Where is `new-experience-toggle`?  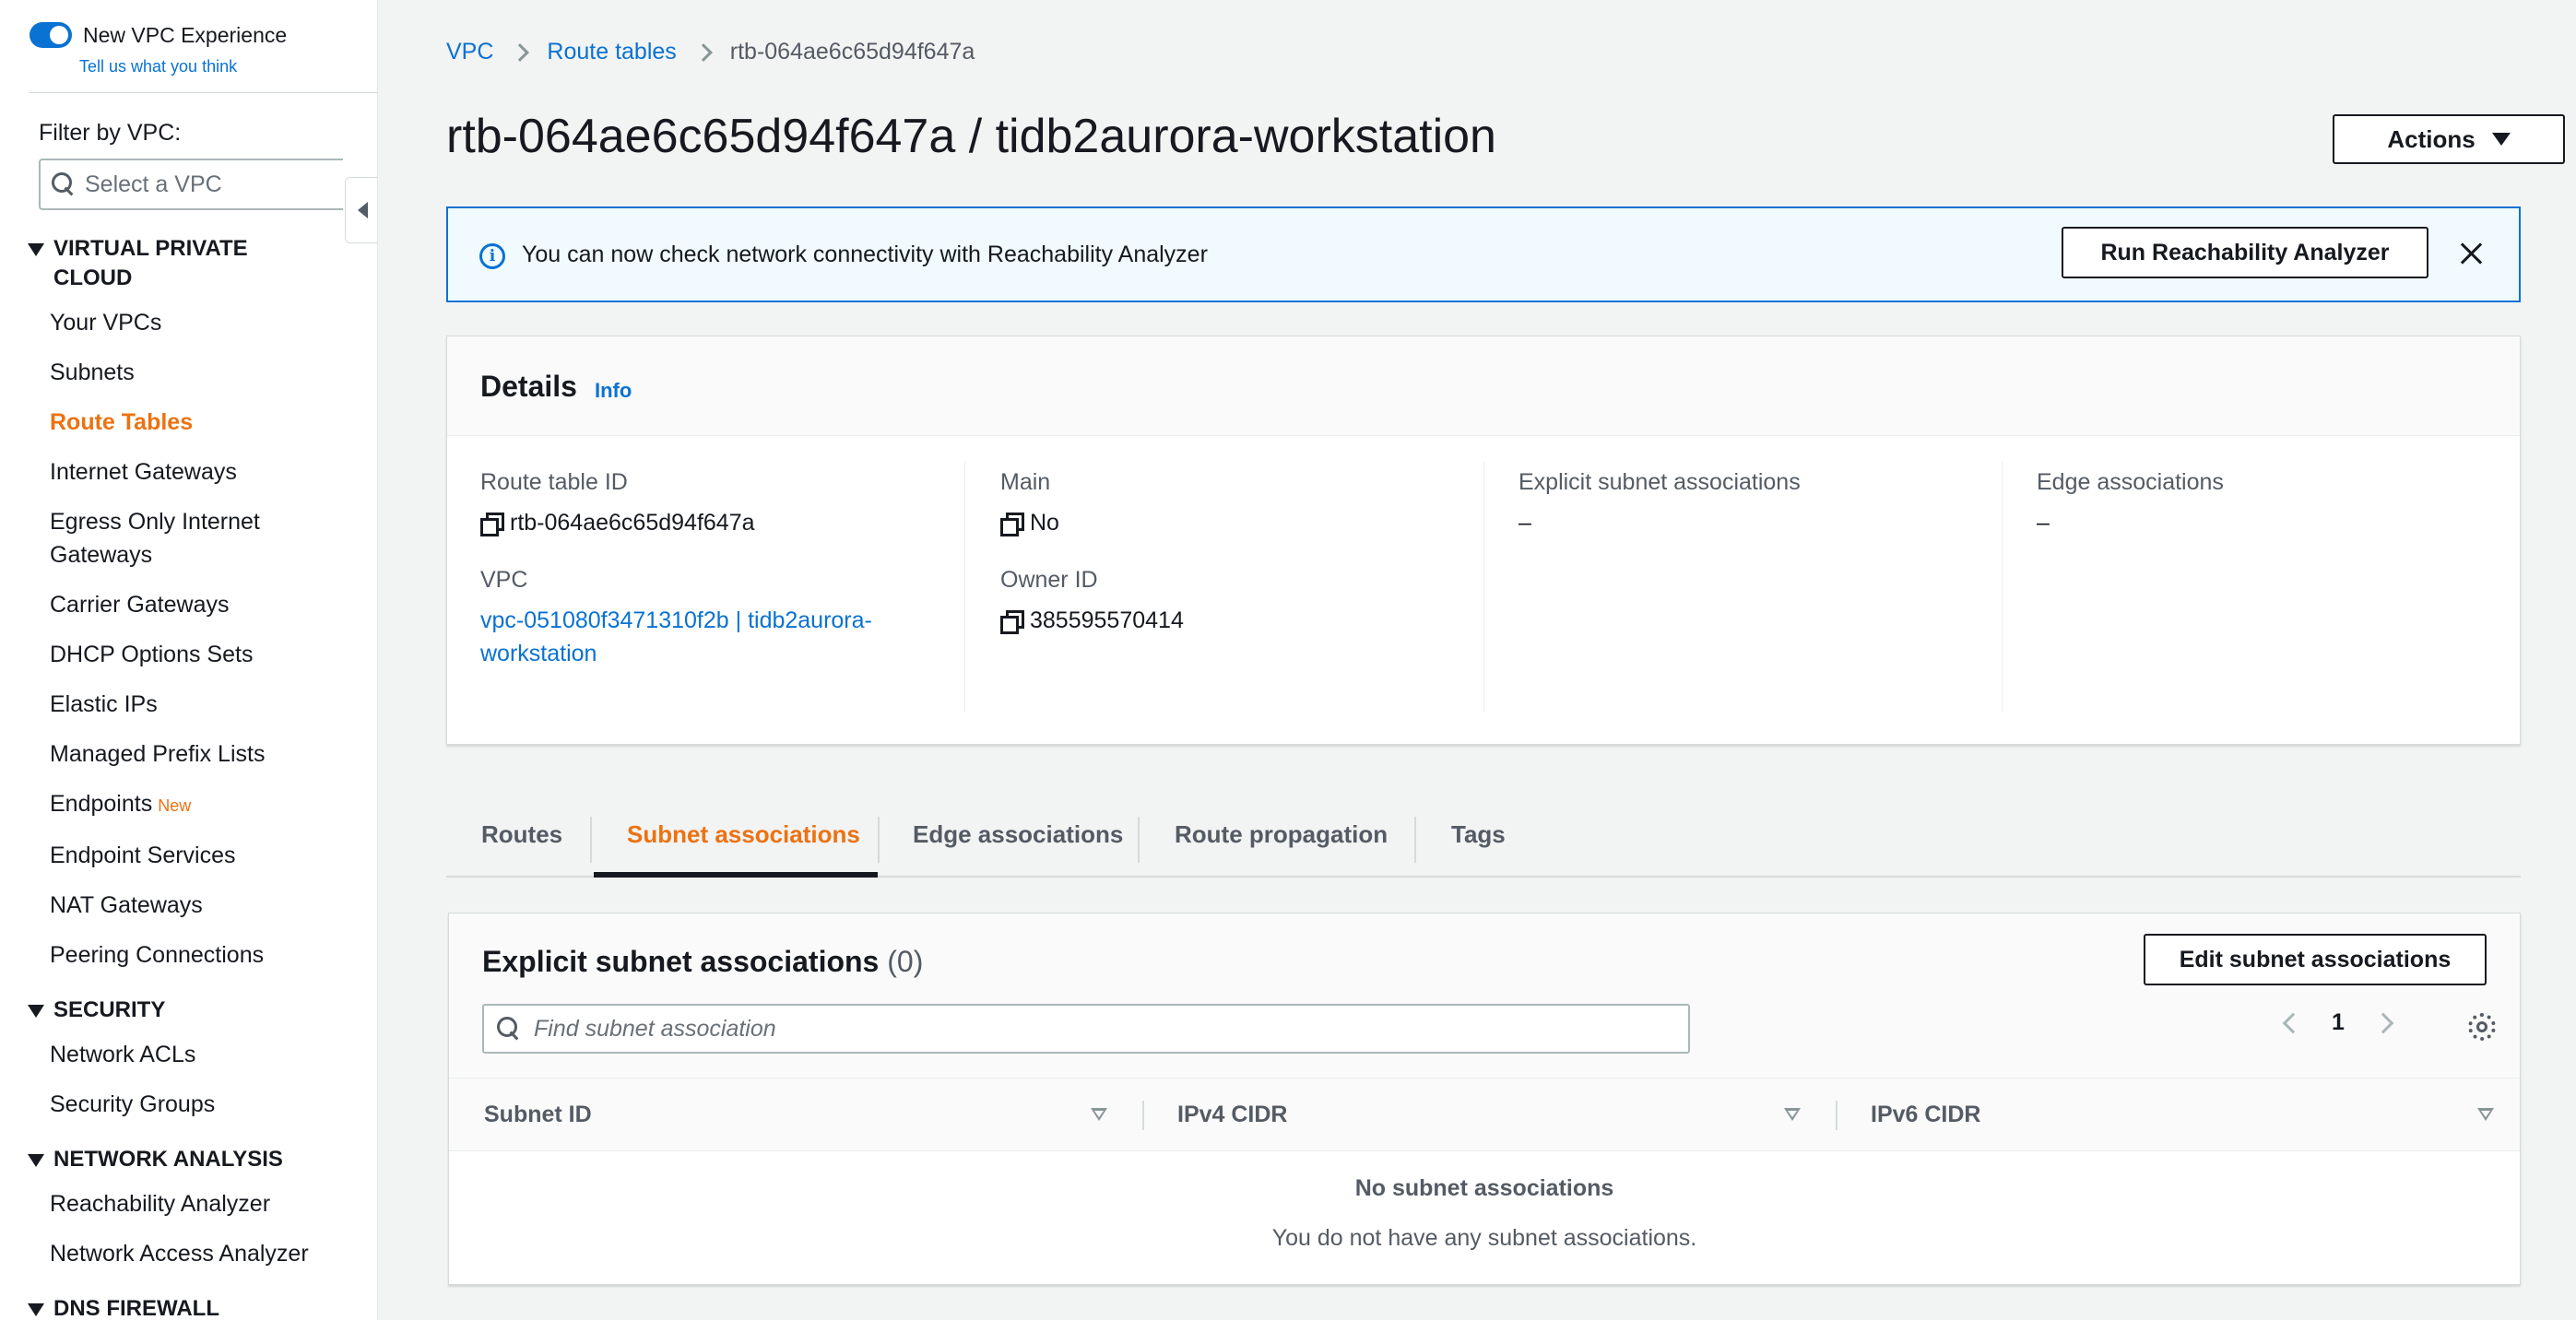 new-experience-toggle is located at coordinates (51, 35).